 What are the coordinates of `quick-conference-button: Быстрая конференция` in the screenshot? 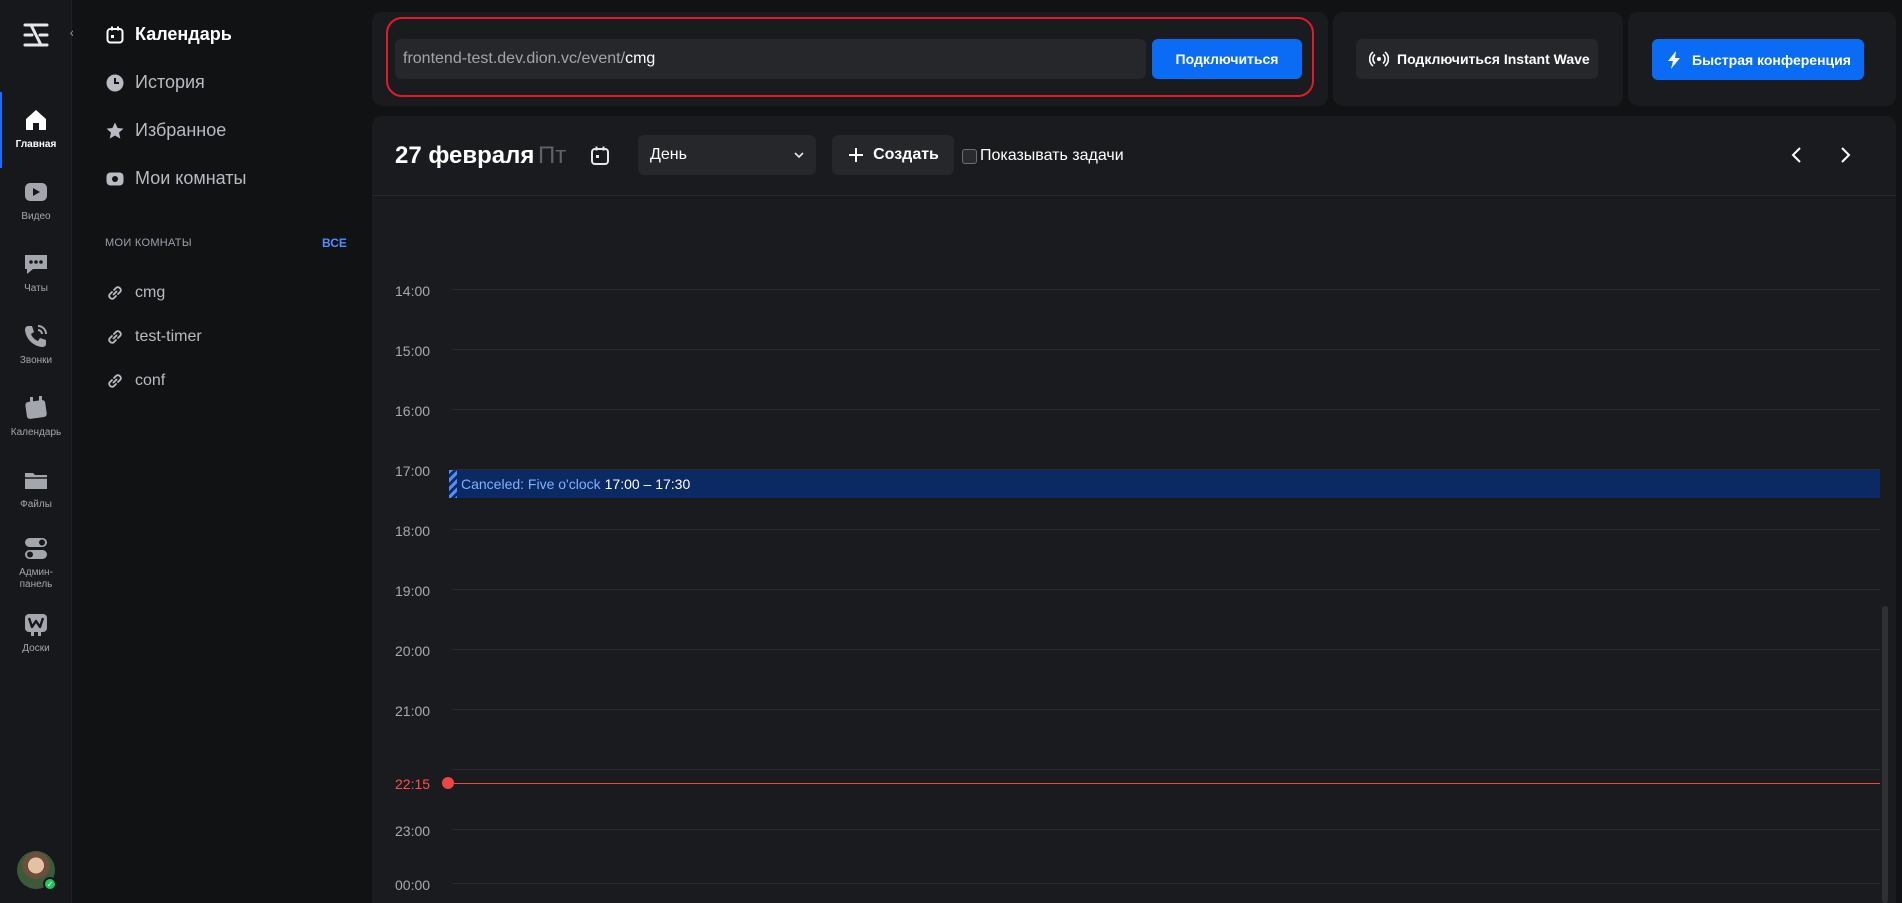 It's located at (1758, 59).